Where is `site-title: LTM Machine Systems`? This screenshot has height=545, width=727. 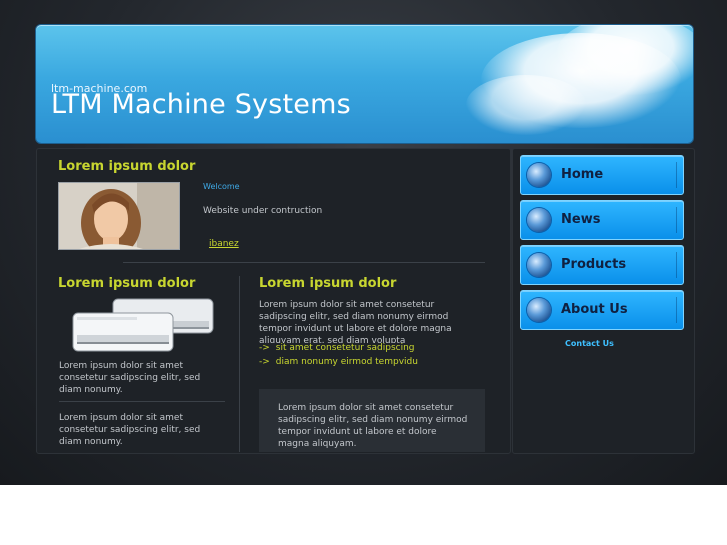 site-title: LTM Machine Systems is located at coordinates (201, 104).